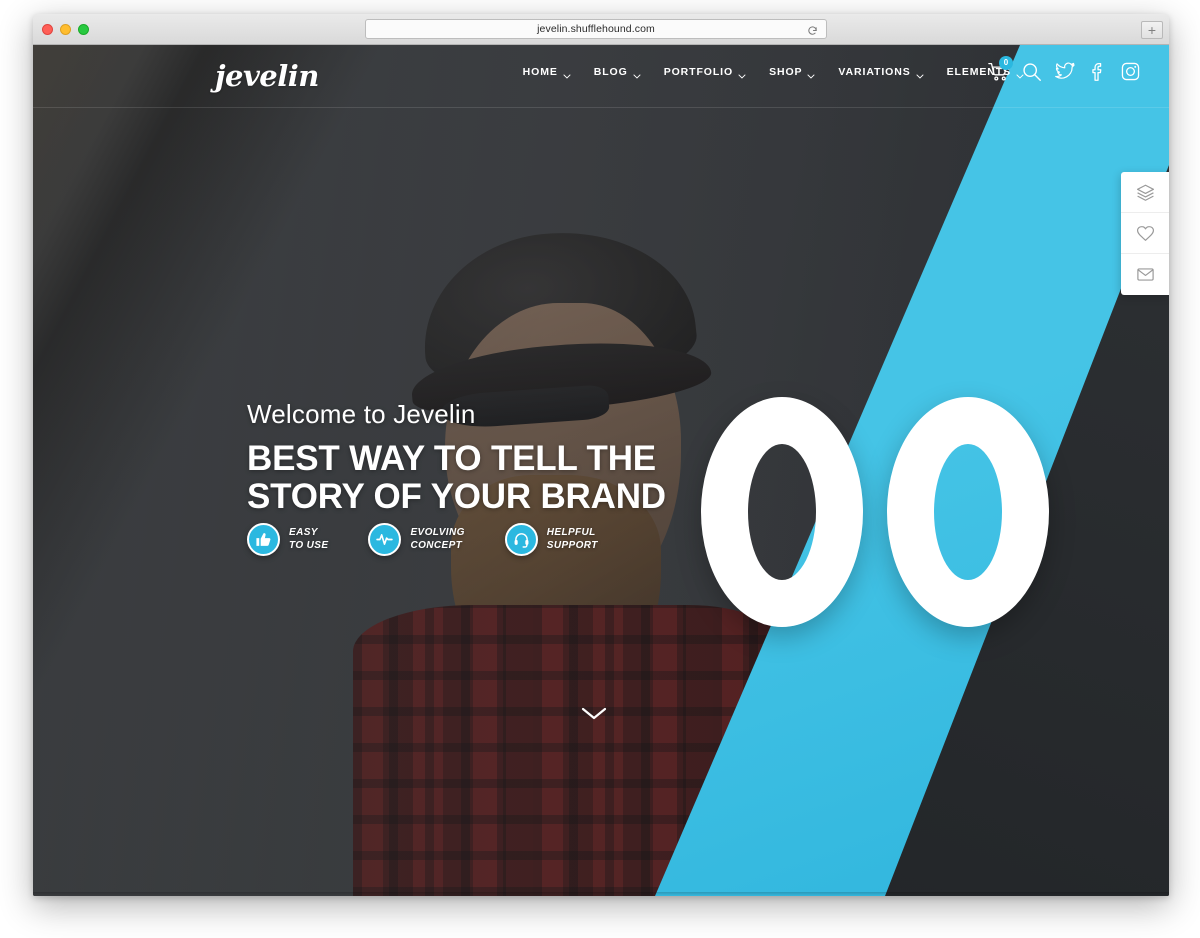 The height and width of the screenshot is (938, 1200). I want to click on heart-icon, so click(1145, 233).